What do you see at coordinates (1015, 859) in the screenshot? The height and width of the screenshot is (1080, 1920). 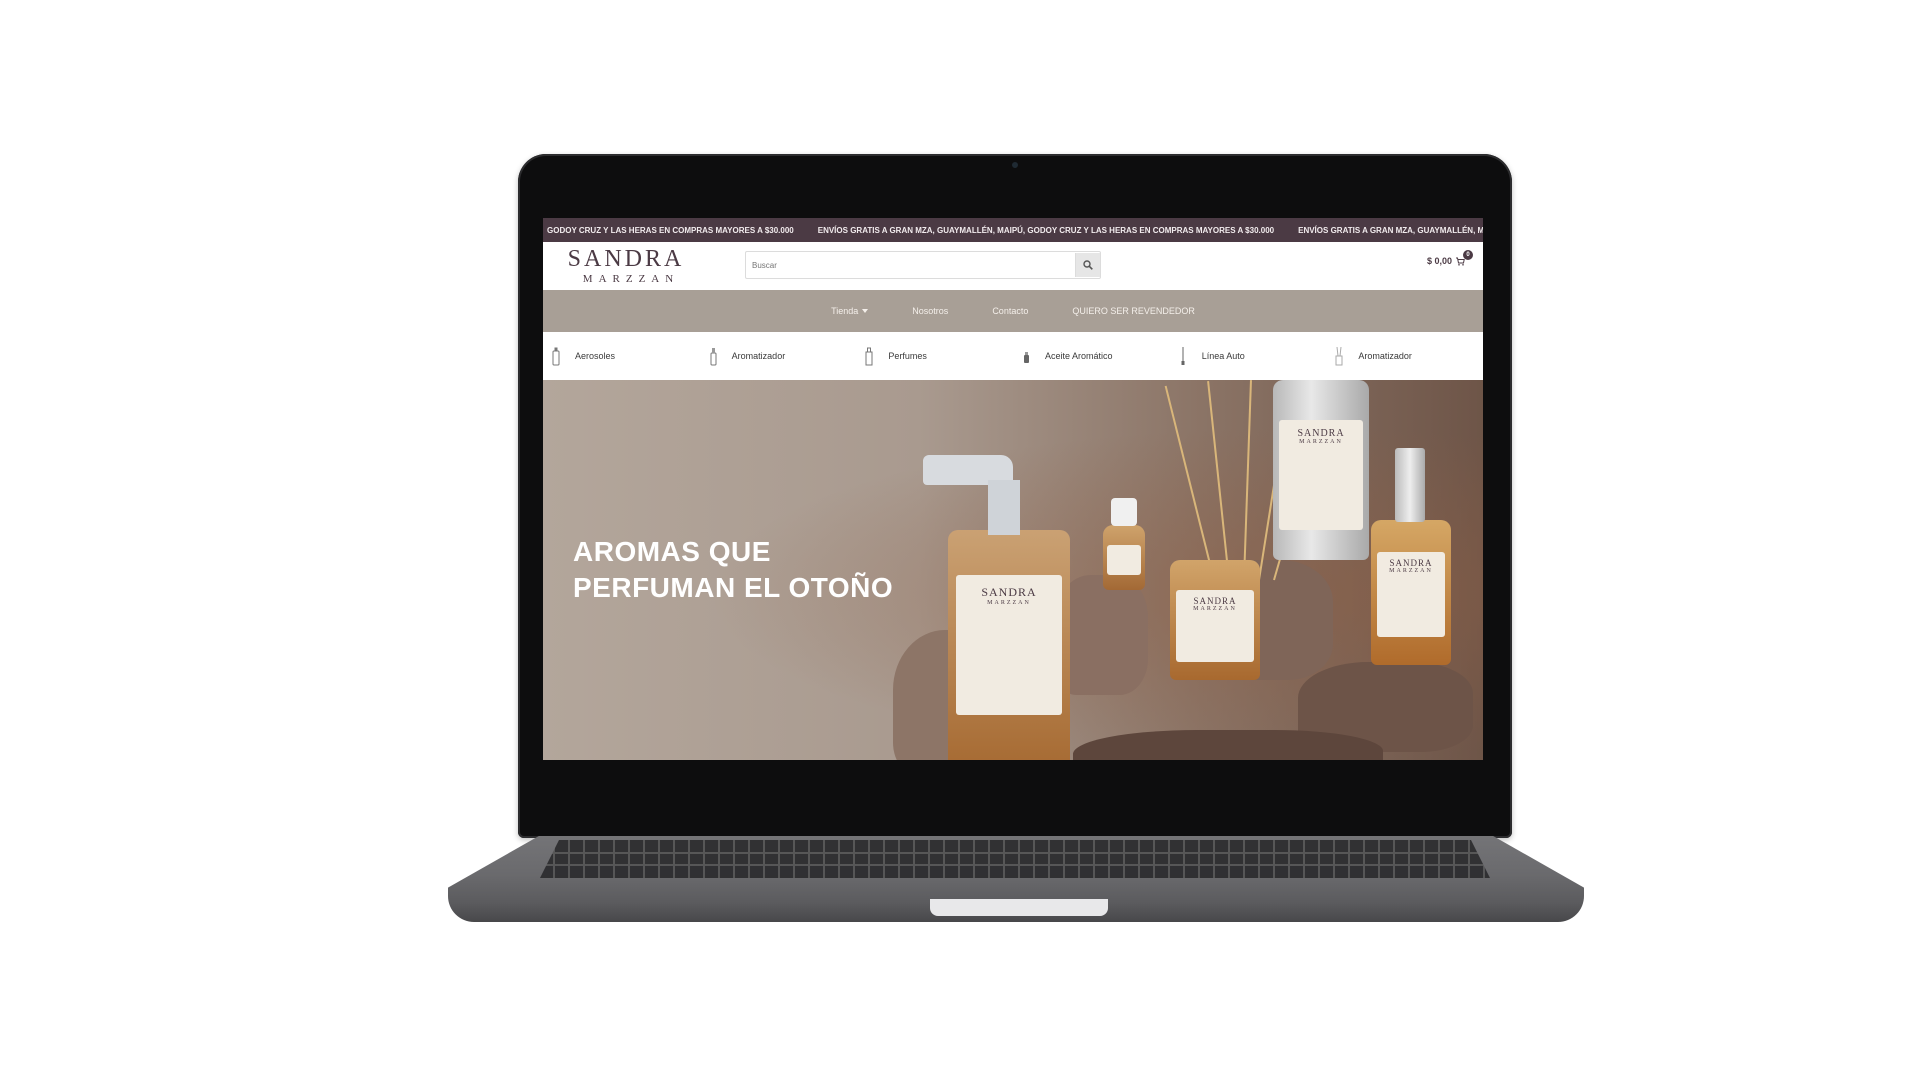 I see `laptop-keyboard` at bounding box center [1015, 859].